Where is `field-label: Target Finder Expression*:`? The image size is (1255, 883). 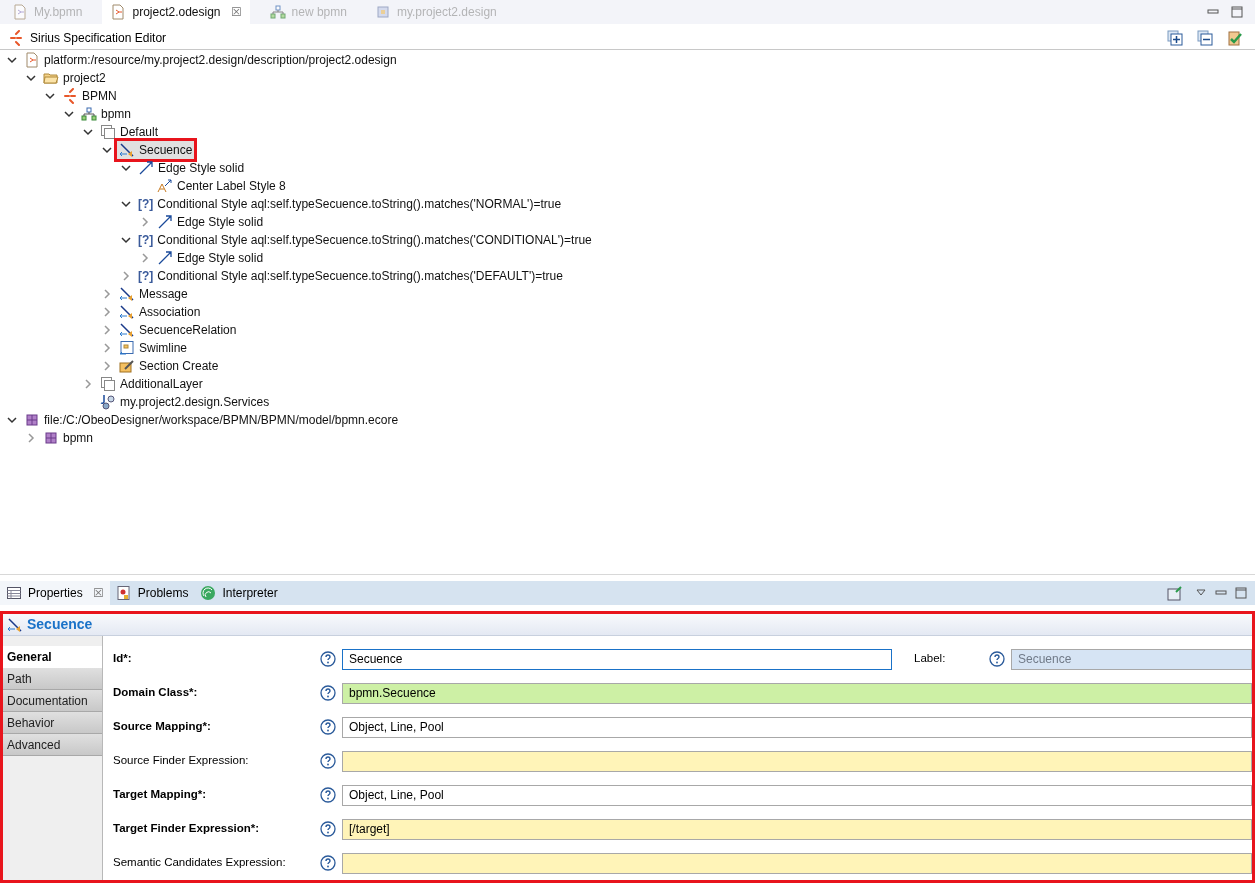 field-label: Target Finder Expression*: is located at coordinates (187, 829).